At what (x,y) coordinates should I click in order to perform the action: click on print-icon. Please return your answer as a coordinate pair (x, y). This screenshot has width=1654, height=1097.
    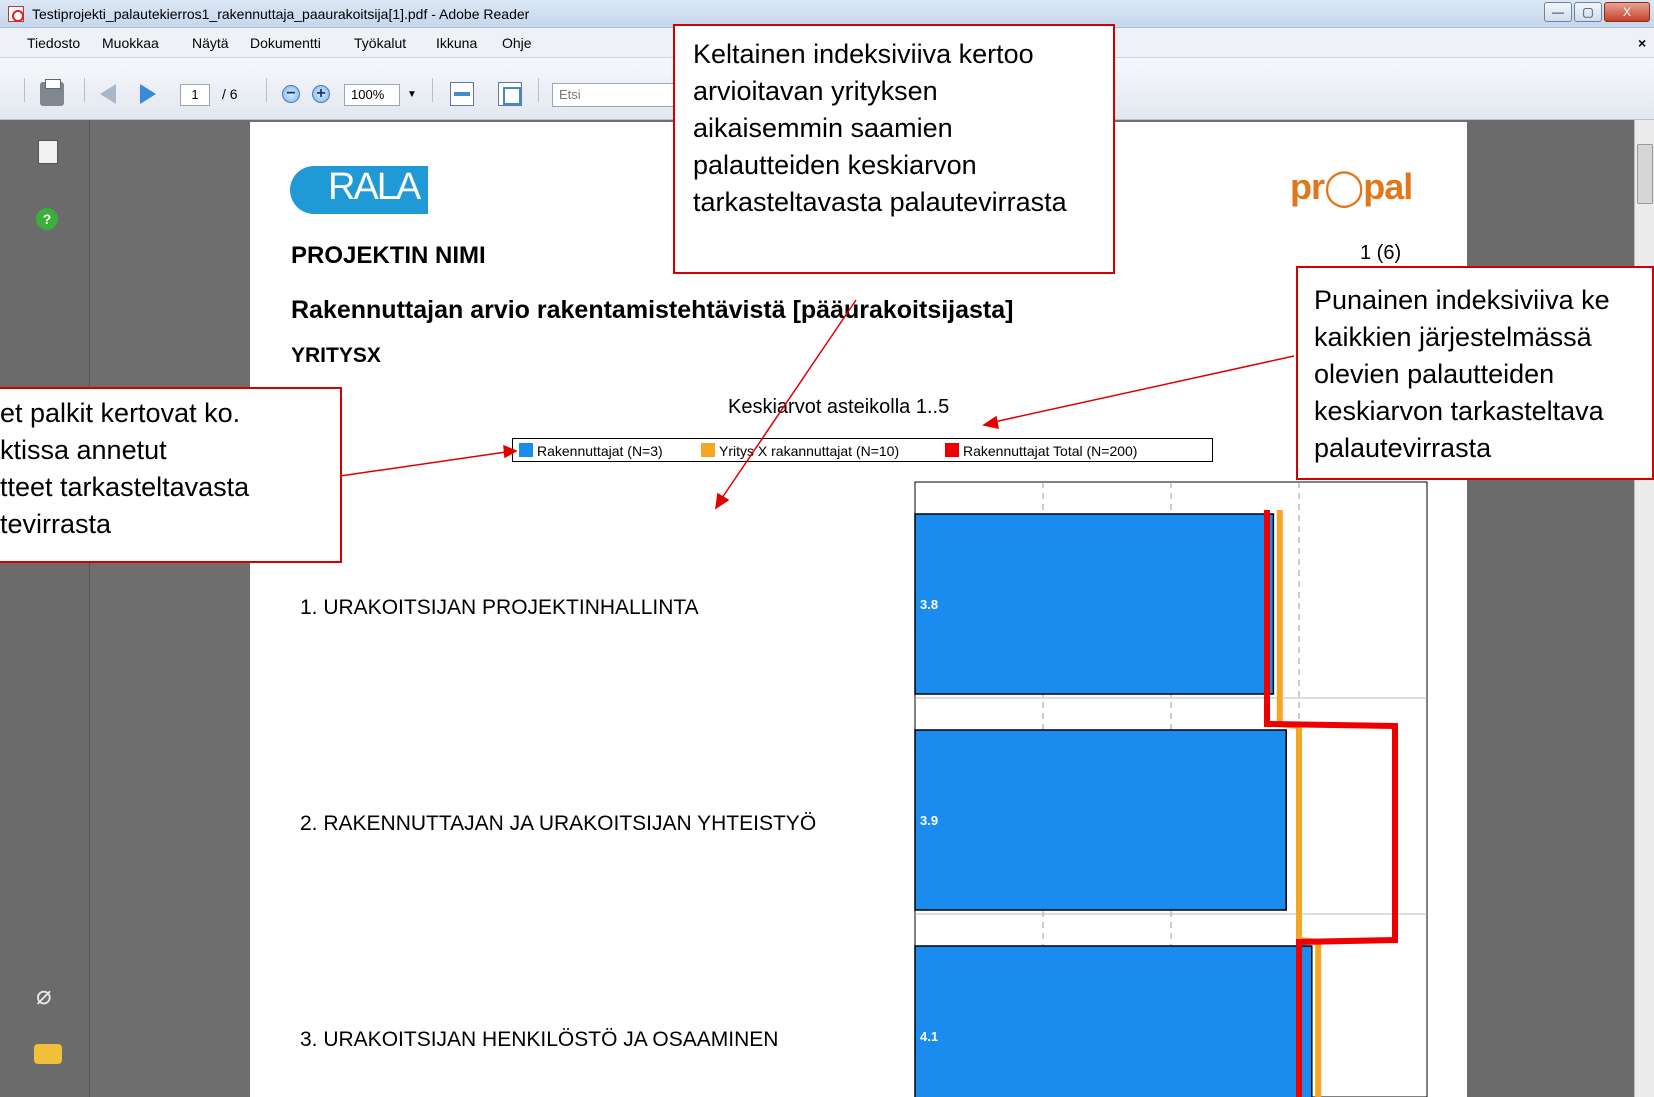
    Looking at the image, I should click on (52, 92).